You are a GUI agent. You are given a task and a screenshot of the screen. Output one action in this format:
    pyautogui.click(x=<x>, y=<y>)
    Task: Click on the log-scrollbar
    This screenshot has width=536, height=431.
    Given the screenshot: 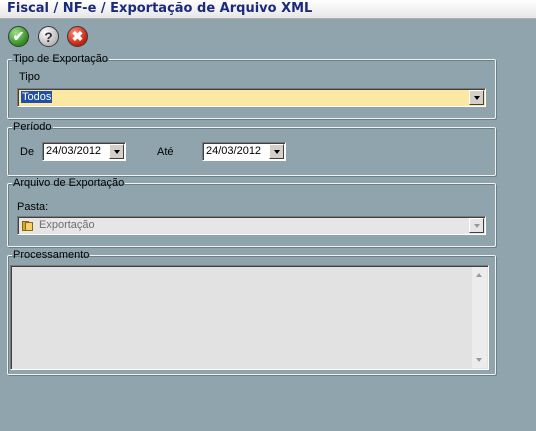 What is the action you would take?
    pyautogui.click(x=479, y=317)
    